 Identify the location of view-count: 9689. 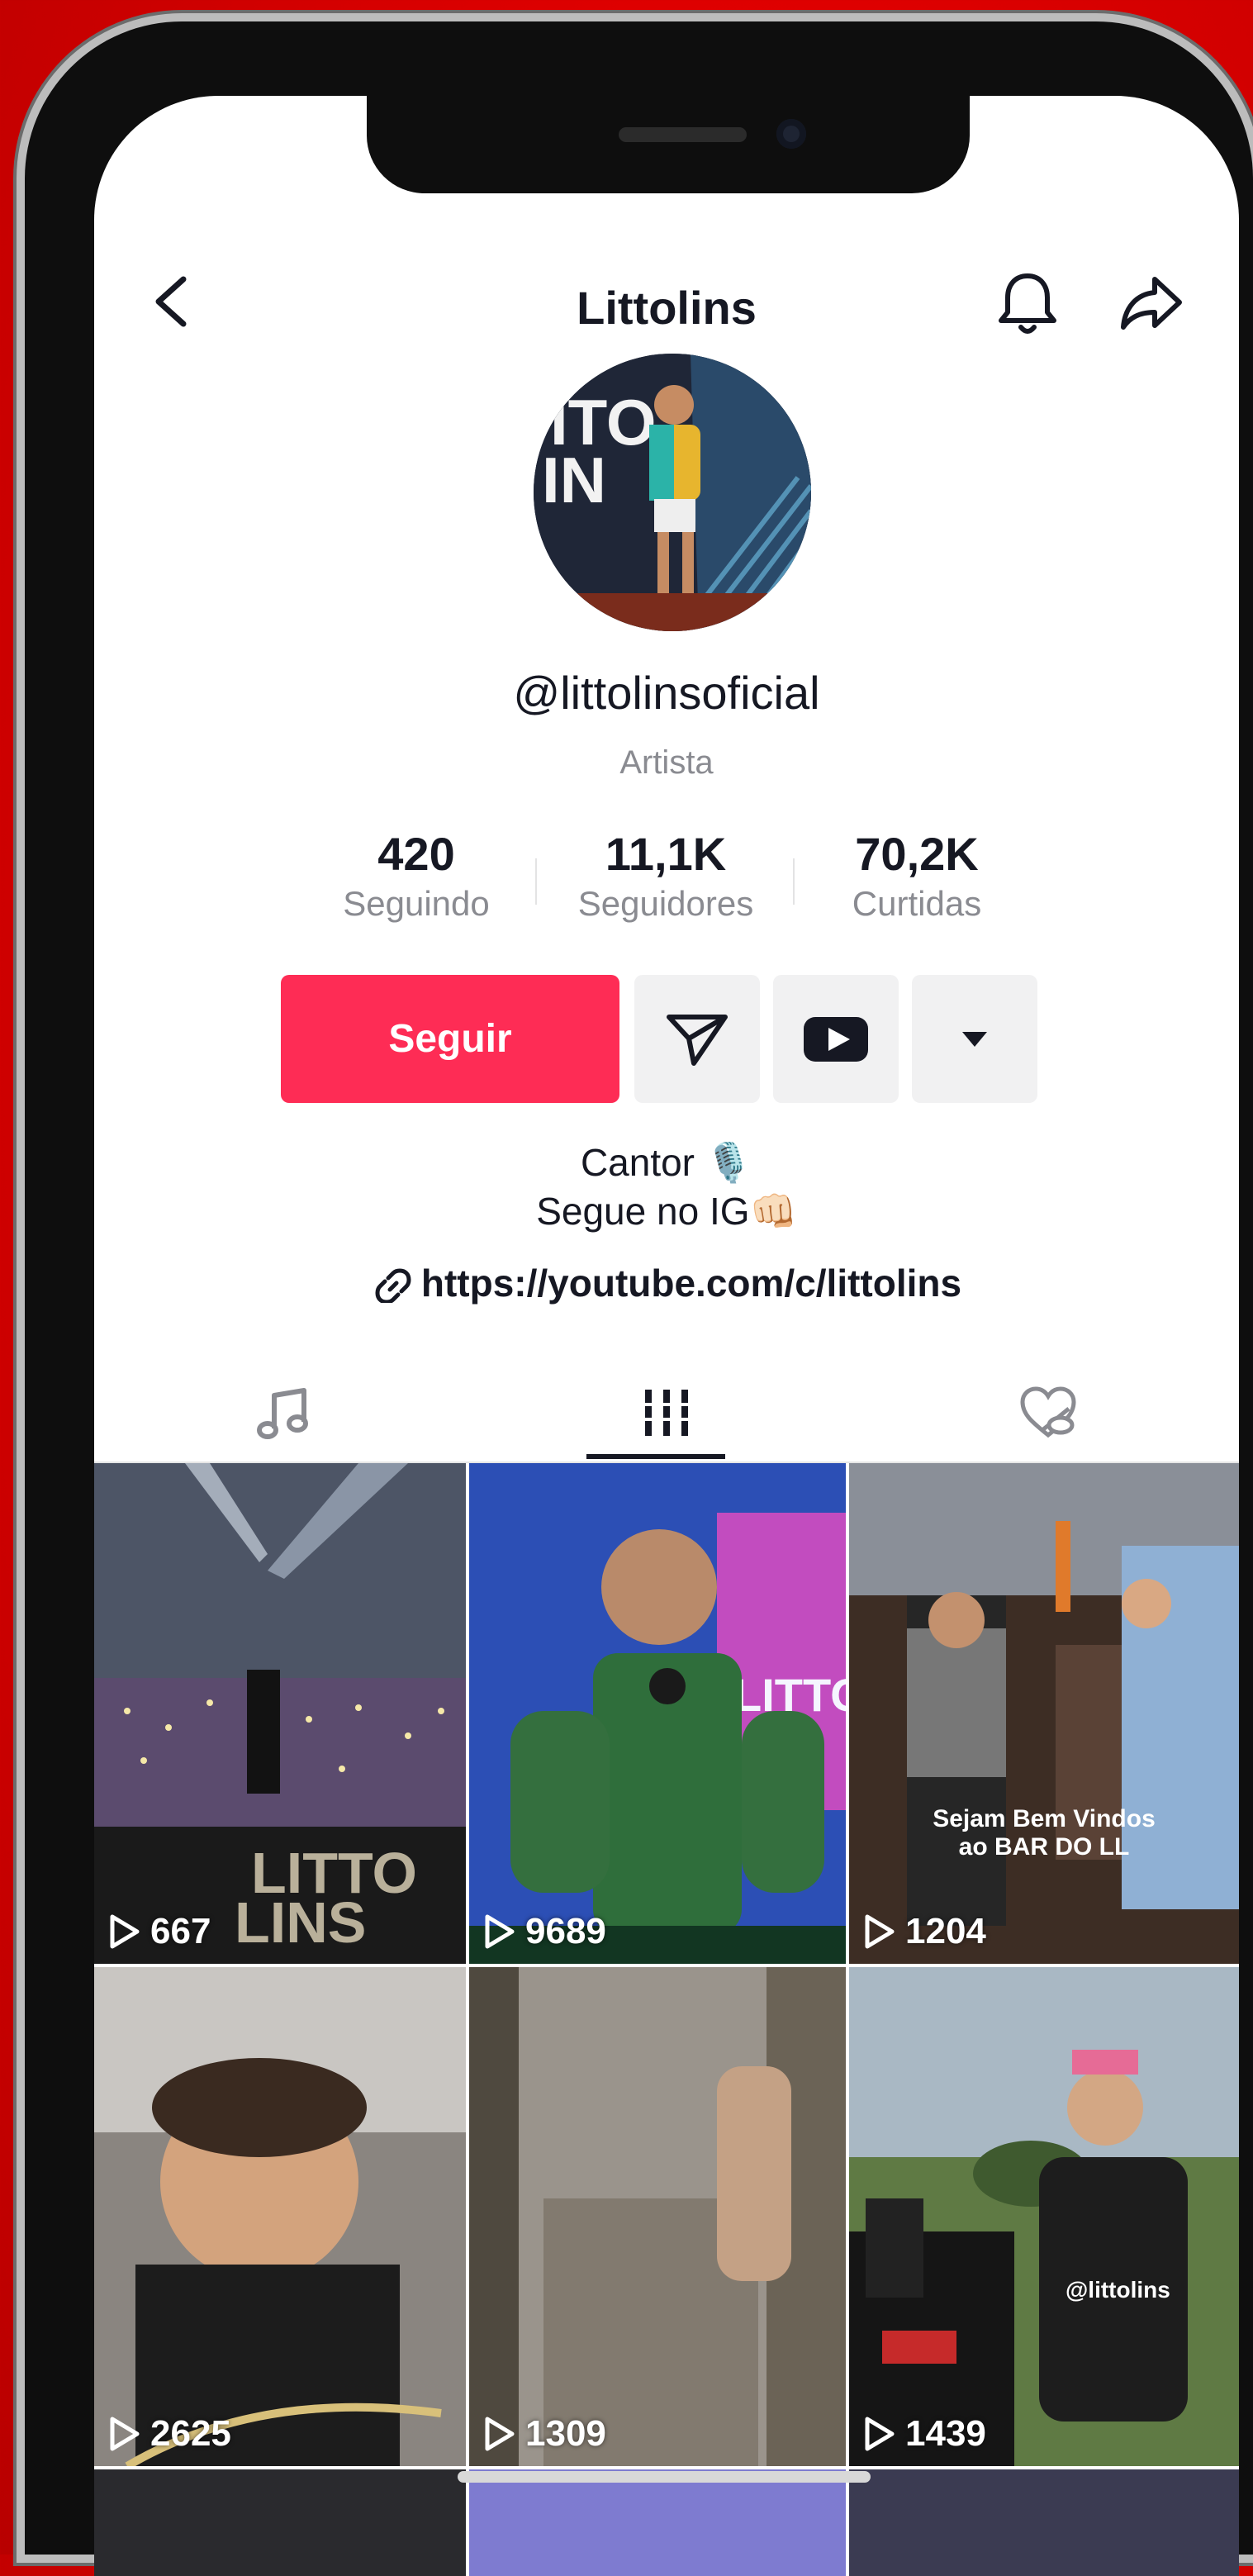
(544, 1931).